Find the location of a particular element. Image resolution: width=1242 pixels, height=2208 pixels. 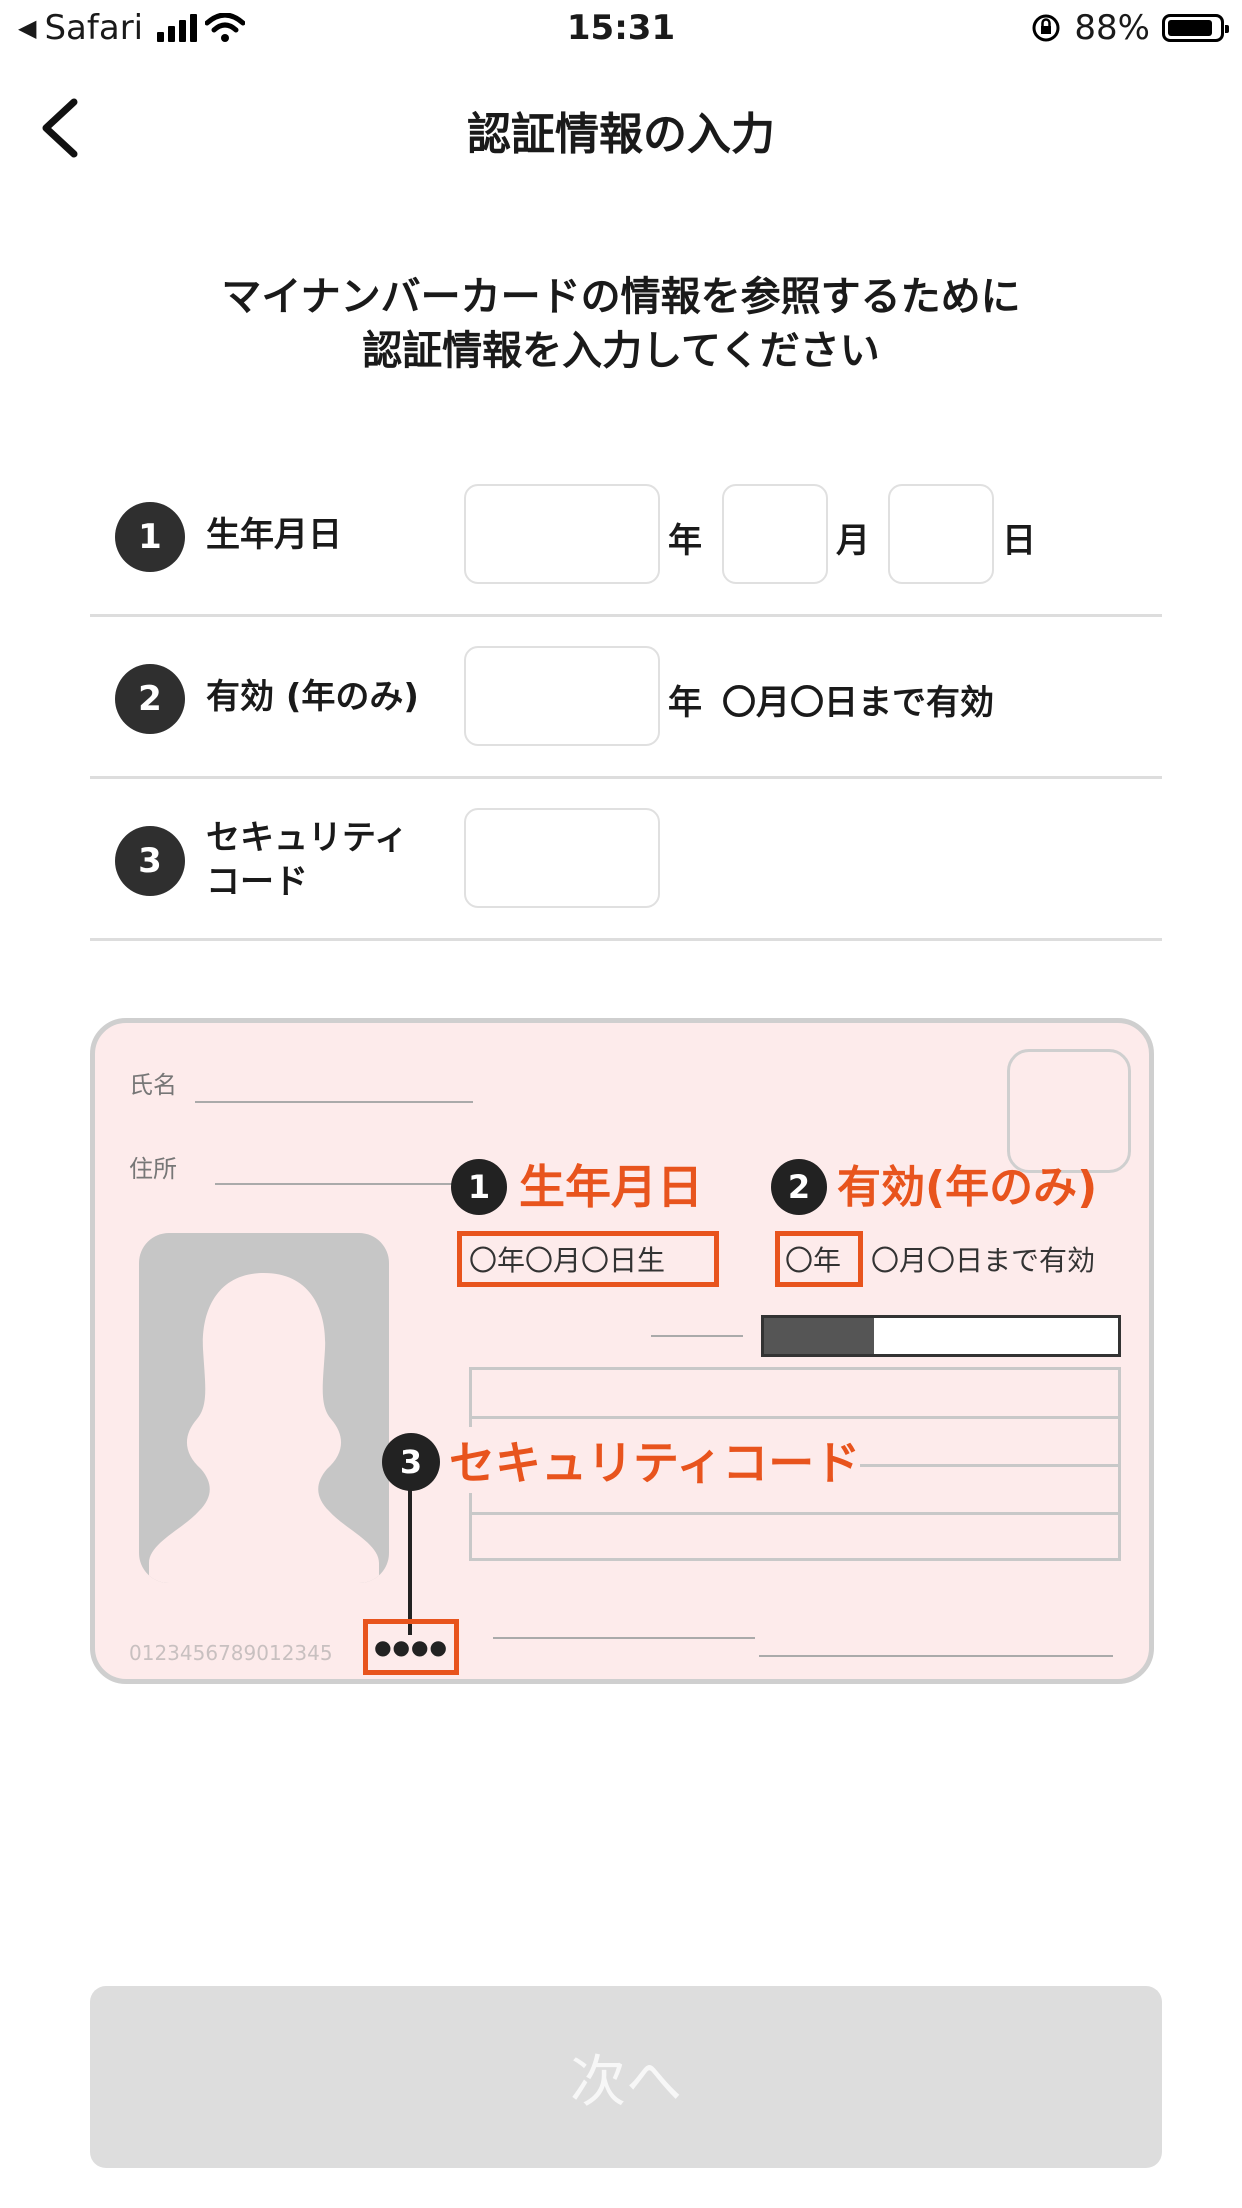

card-birthdate-text: 〇年〇月〇日生 is located at coordinates (567, 1260).